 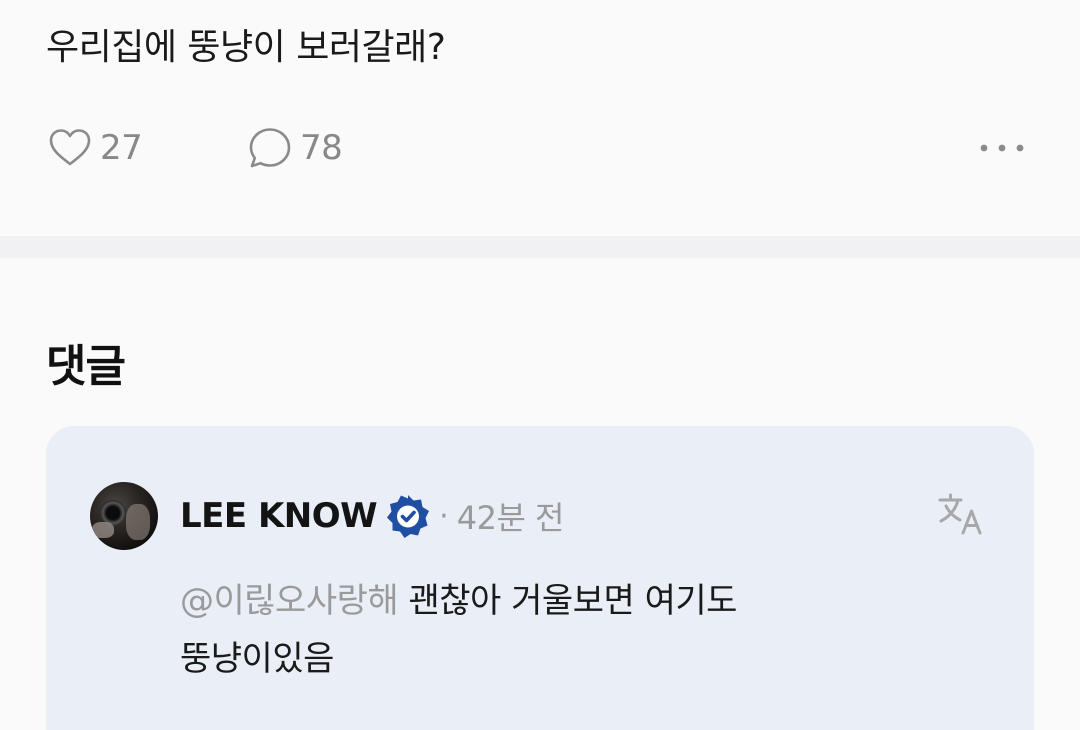 I want to click on comment-button: 78, so click(x=294, y=148).